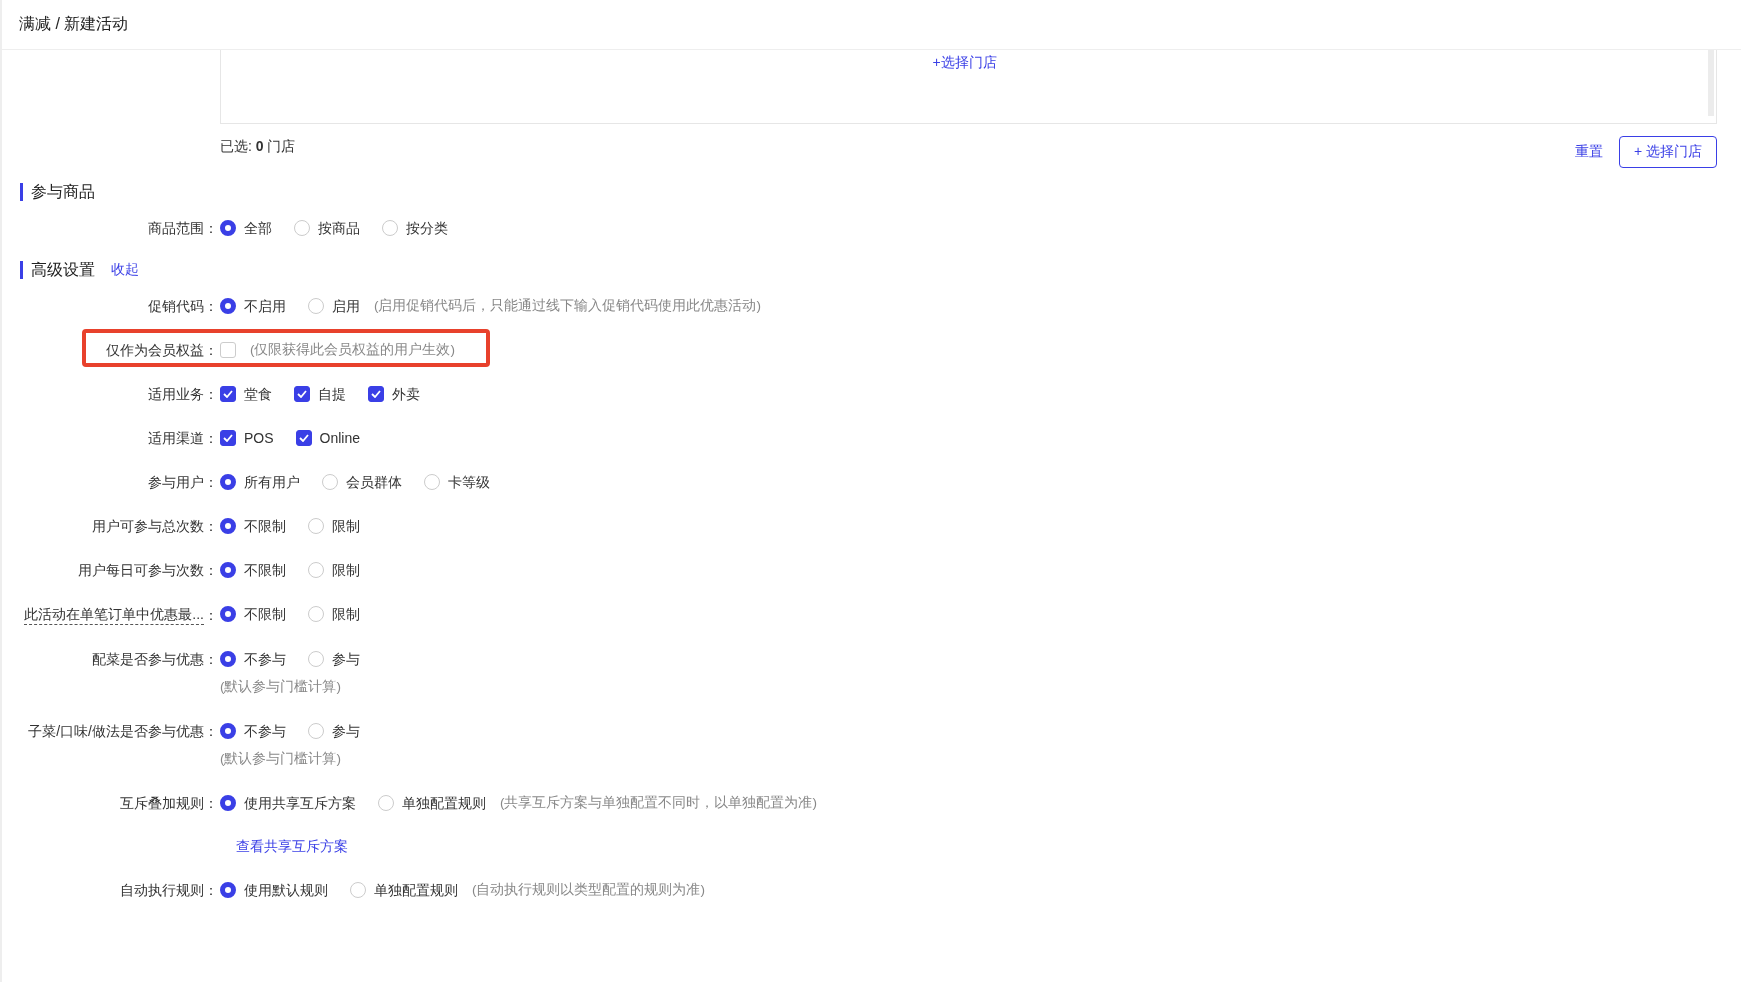 The height and width of the screenshot is (982, 1741). I want to click on radio-option: 按分类, so click(415, 228).